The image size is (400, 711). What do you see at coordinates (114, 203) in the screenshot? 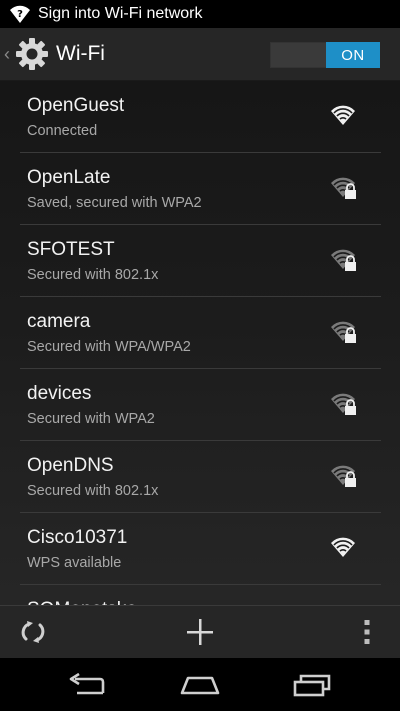
I see `network-summary: Saved, secured with WPA2` at bounding box center [114, 203].